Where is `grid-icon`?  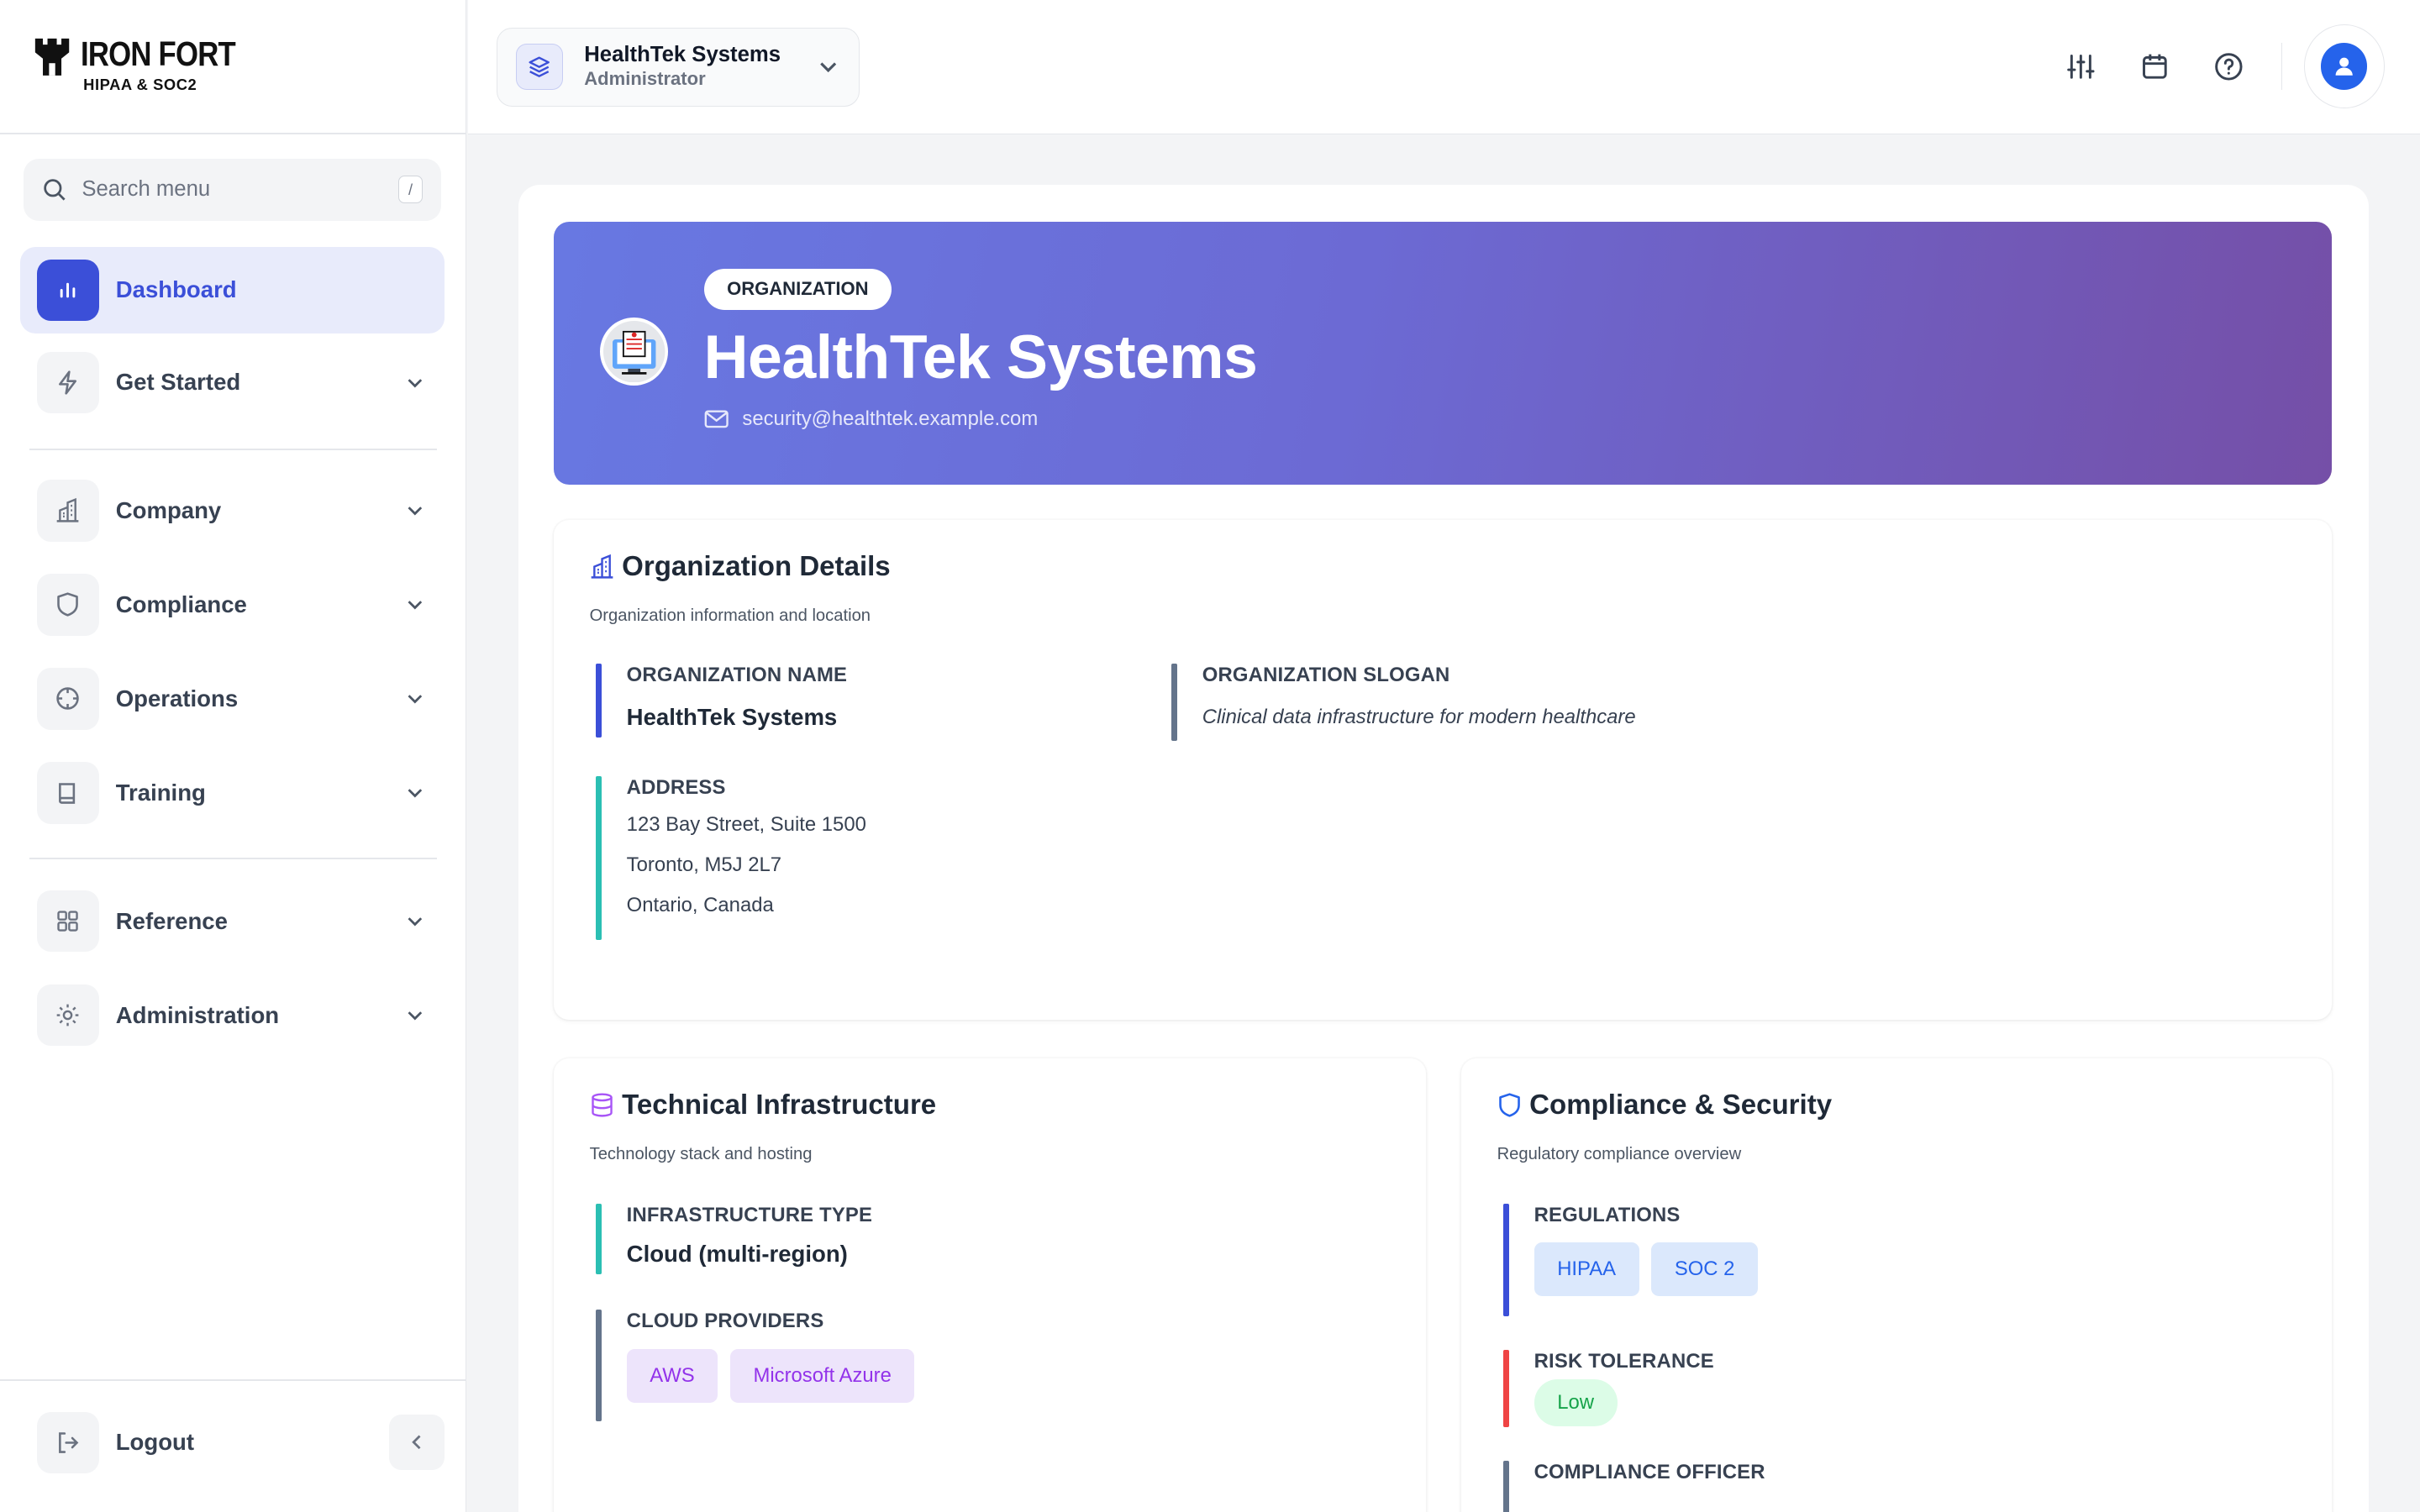 grid-icon is located at coordinates (68, 921).